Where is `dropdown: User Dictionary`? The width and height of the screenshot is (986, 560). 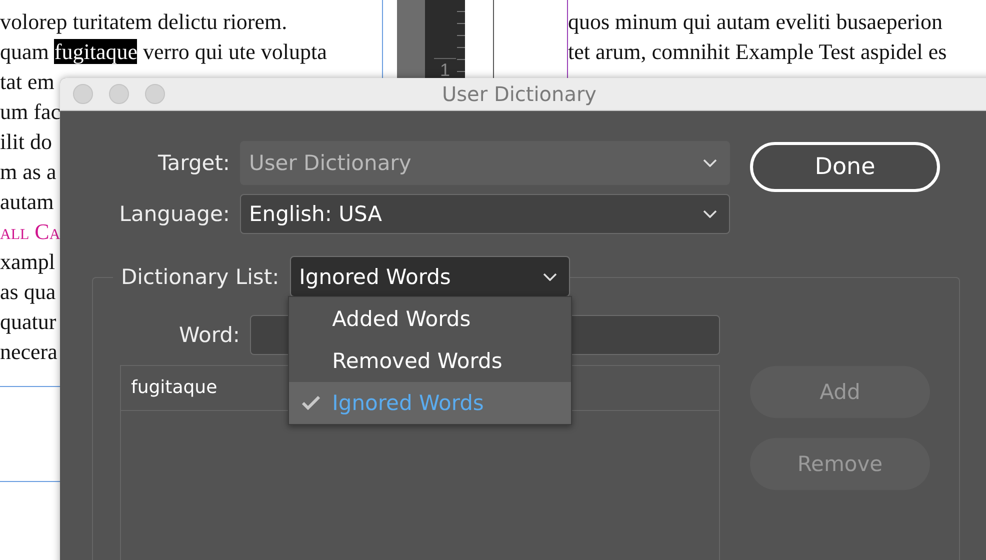 dropdown: User Dictionary is located at coordinates (485, 163).